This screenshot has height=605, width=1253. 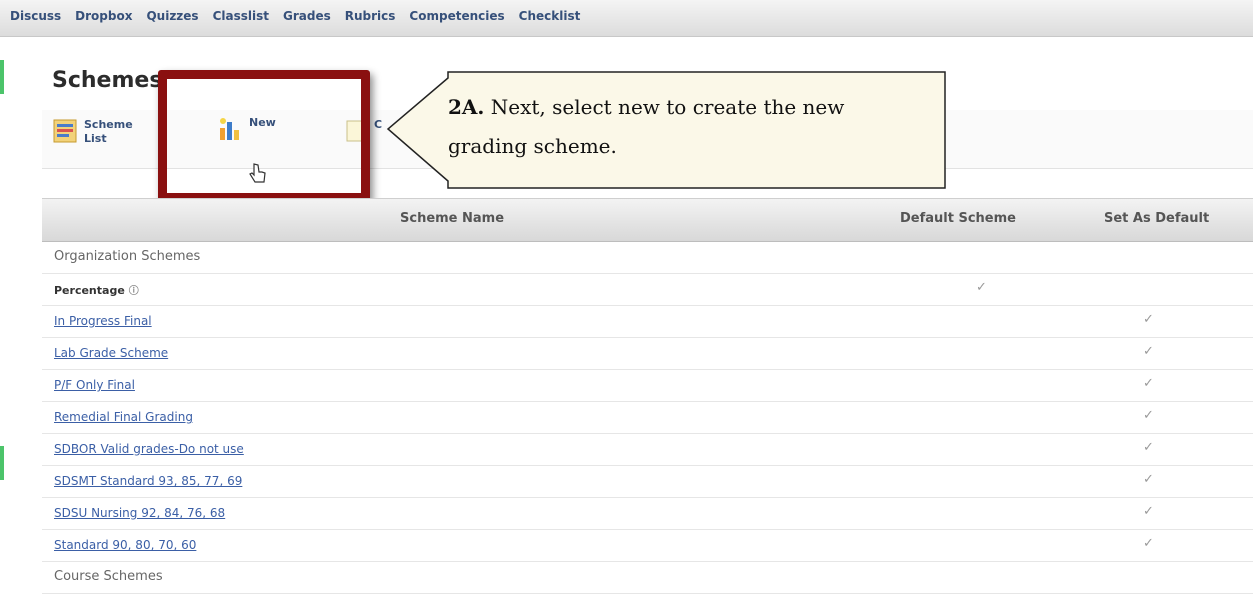 What do you see at coordinates (108, 131) in the screenshot?
I see `scheme-list-label: Scheme List` at bounding box center [108, 131].